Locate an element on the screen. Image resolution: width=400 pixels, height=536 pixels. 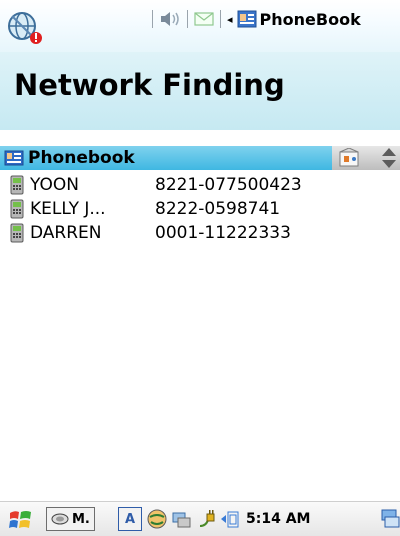
contact-name: DARREN is located at coordinates (66, 233).